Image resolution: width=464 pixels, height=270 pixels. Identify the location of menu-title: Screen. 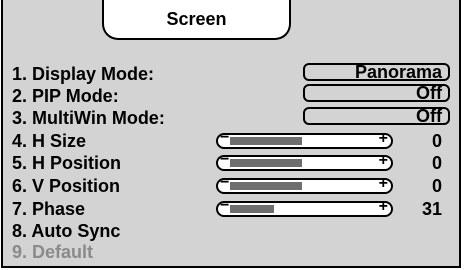
(196, 20).